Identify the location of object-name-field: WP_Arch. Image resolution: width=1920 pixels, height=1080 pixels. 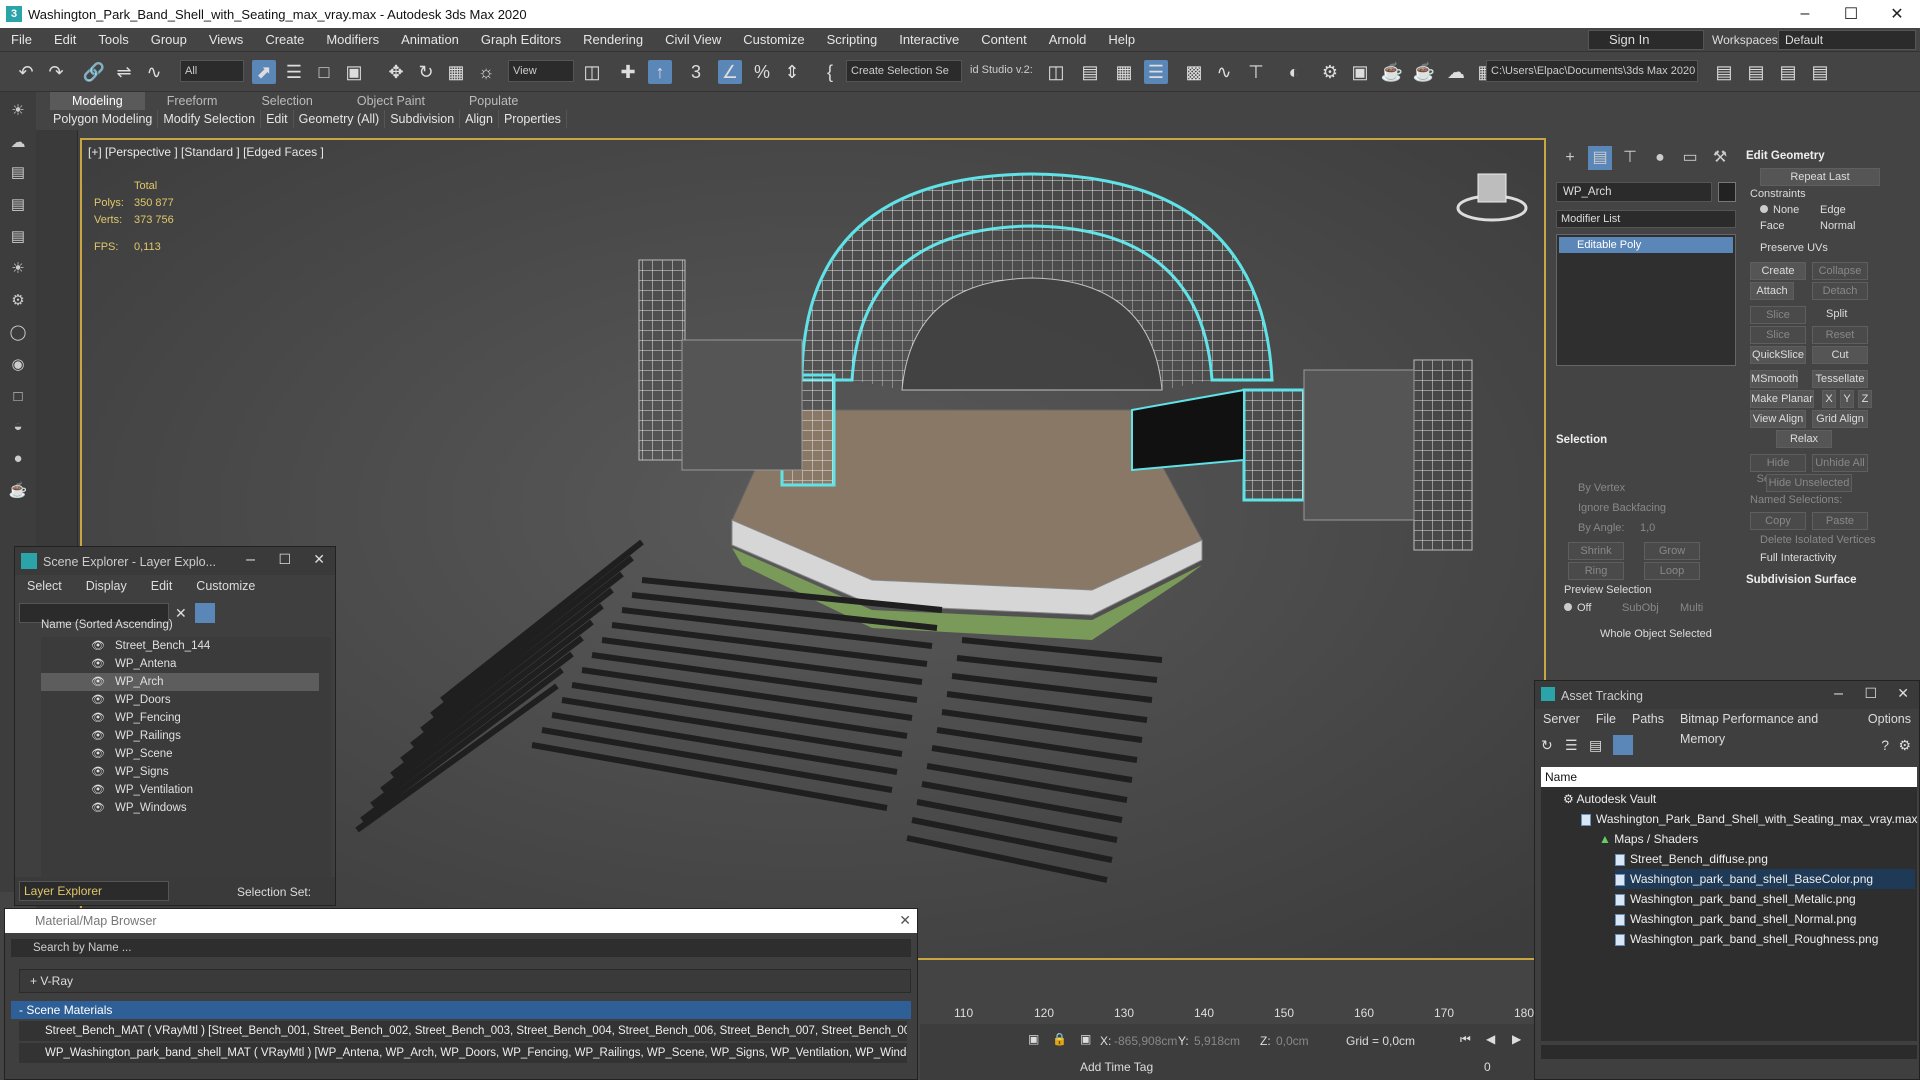
(1634, 192).